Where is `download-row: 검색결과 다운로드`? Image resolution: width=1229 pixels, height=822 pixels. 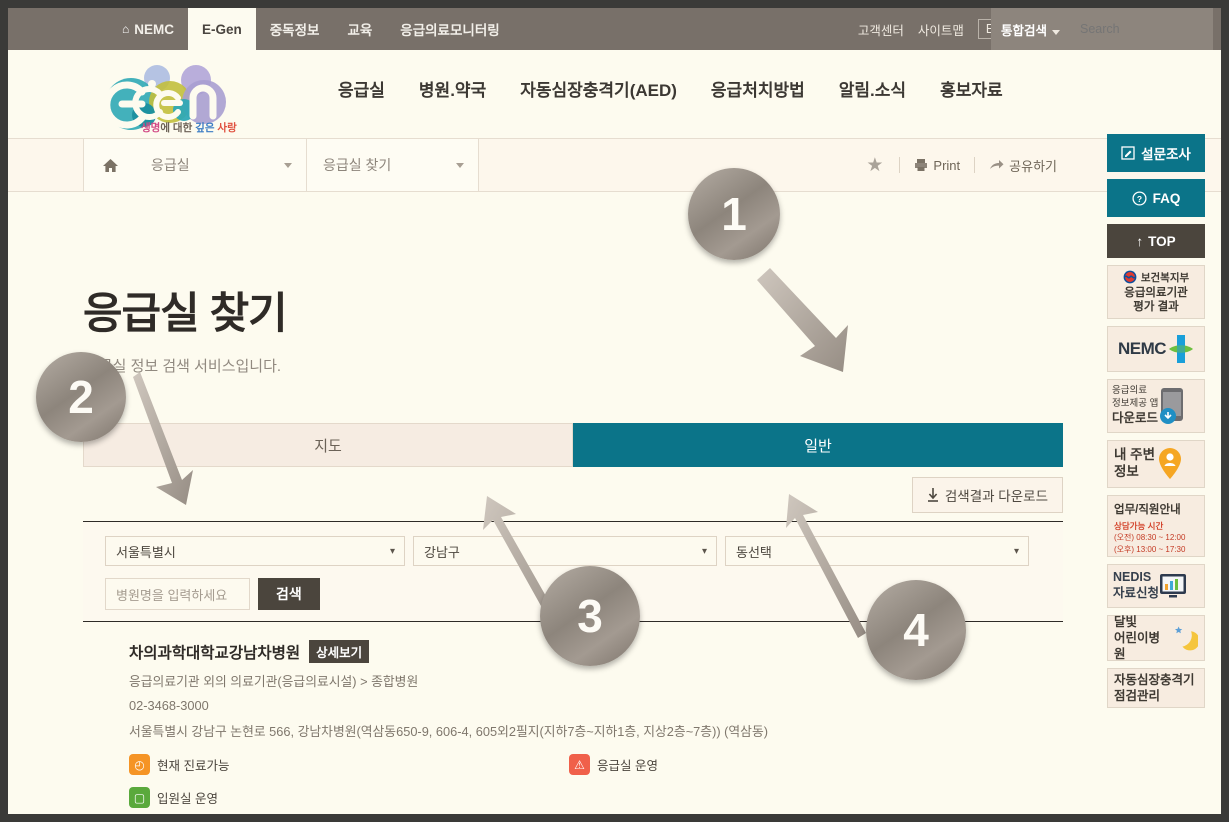
download-row: 검색결과 다운로드 is located at coordinates (573, 495).